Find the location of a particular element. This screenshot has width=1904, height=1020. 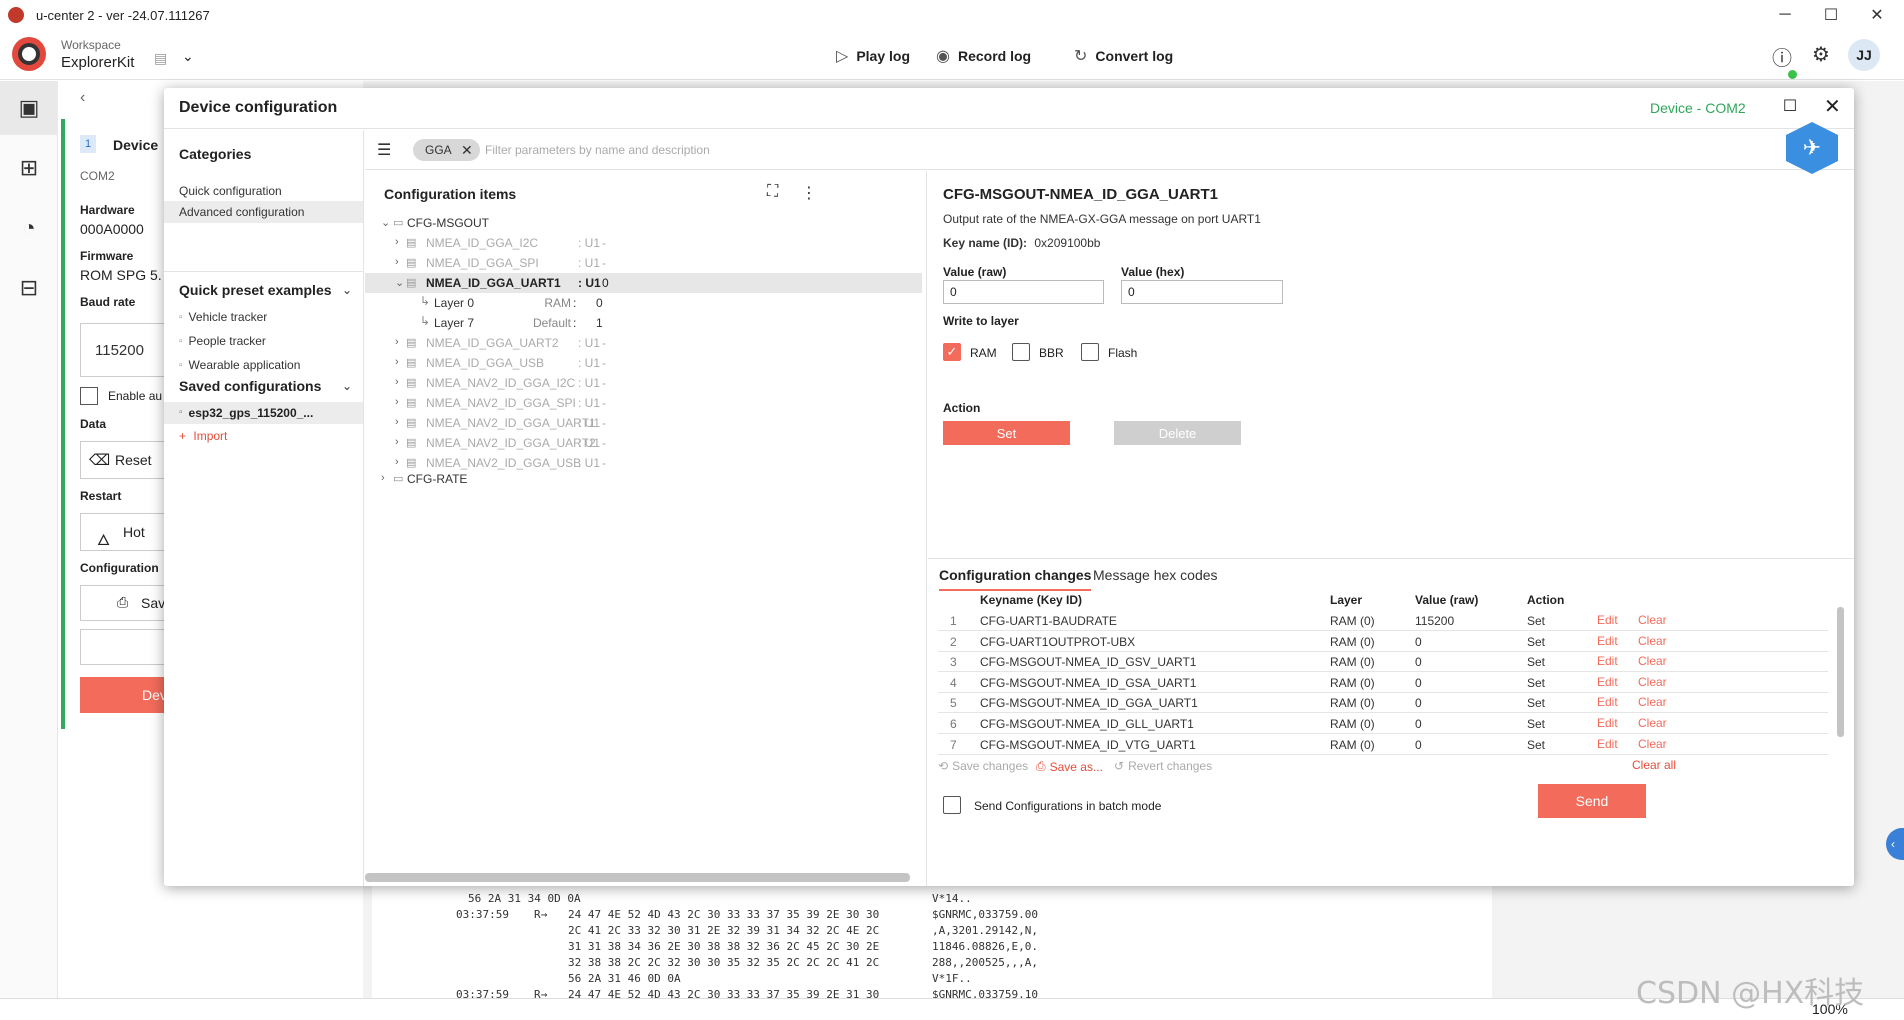

baud-rate-select: 115200 is located at coordinates (125, 350).